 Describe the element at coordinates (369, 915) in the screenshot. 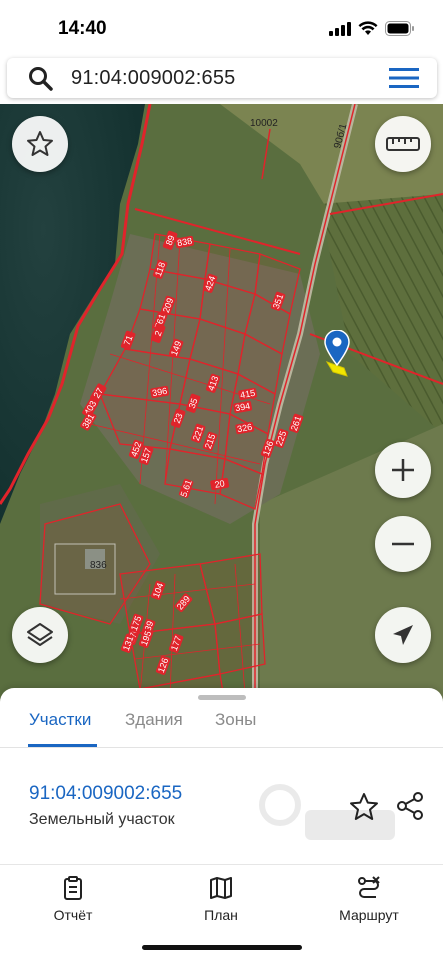

I see `nav-route-label: Маршрут` at that location.